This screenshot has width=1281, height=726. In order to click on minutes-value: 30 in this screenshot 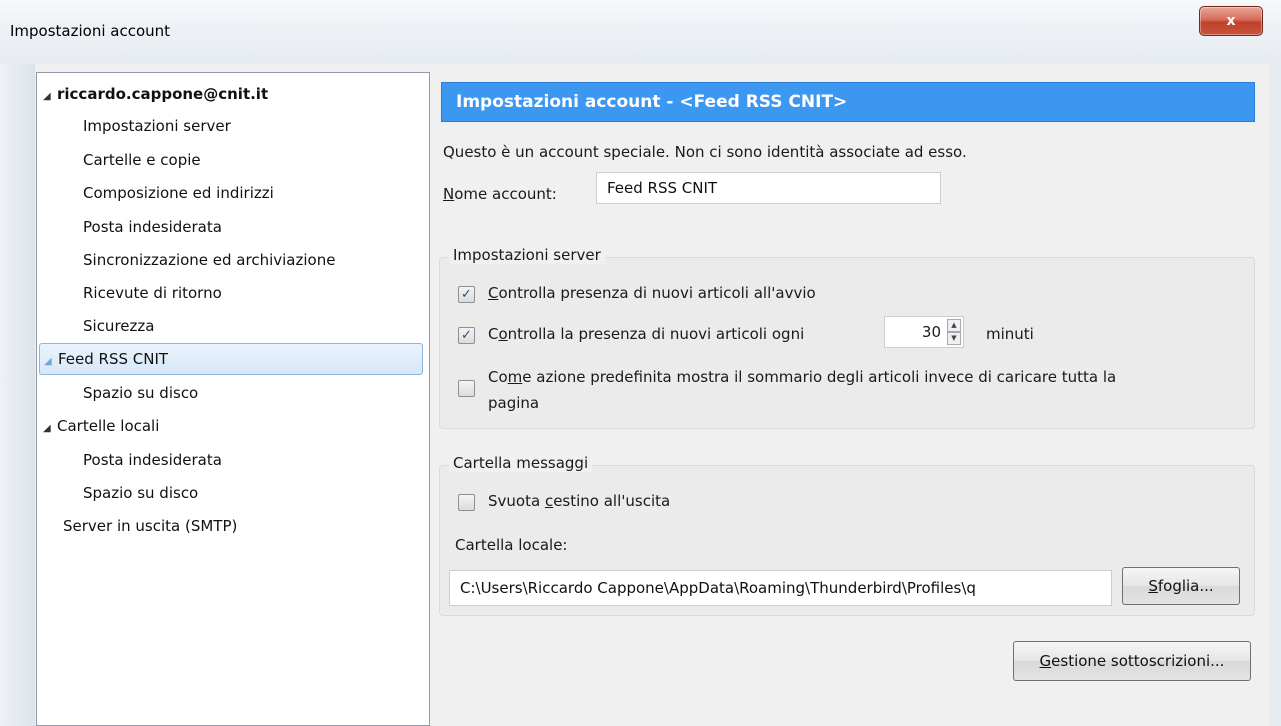, I will do `click(931, 332)`.